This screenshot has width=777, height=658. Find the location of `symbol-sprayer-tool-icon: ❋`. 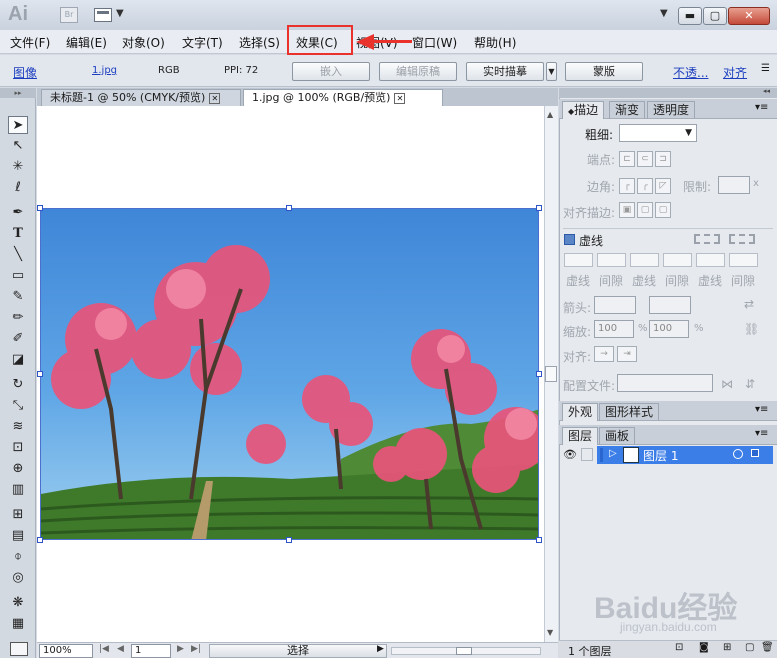

symbol-sprayer-tool-icon: ❋ is located at coordinates (18, 603).